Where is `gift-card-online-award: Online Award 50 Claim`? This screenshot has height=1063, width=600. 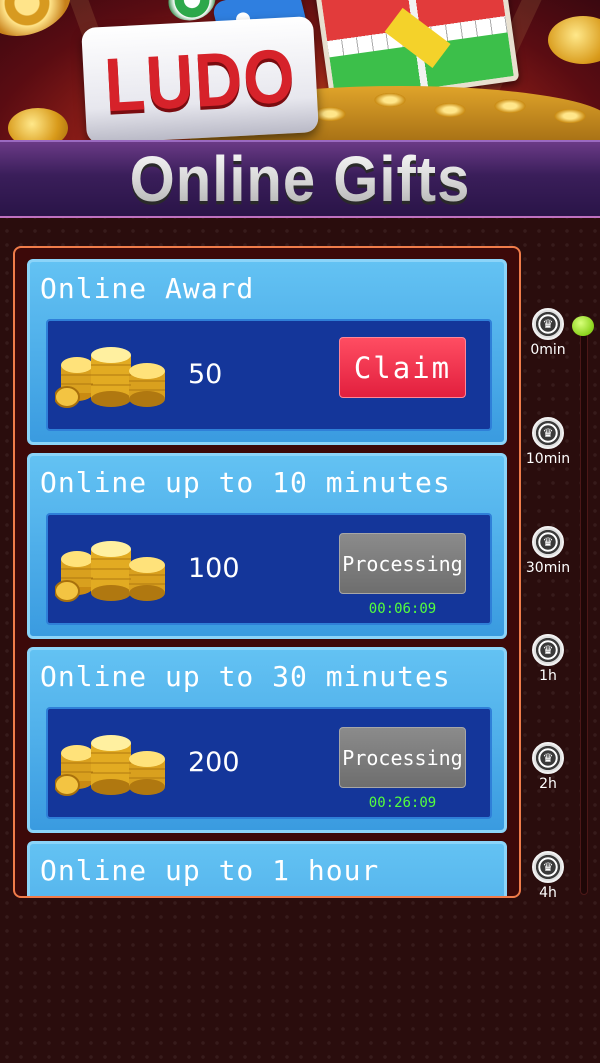 gift-card-online-award: Online Award 50 Claim is located at coordinates (267, 352).